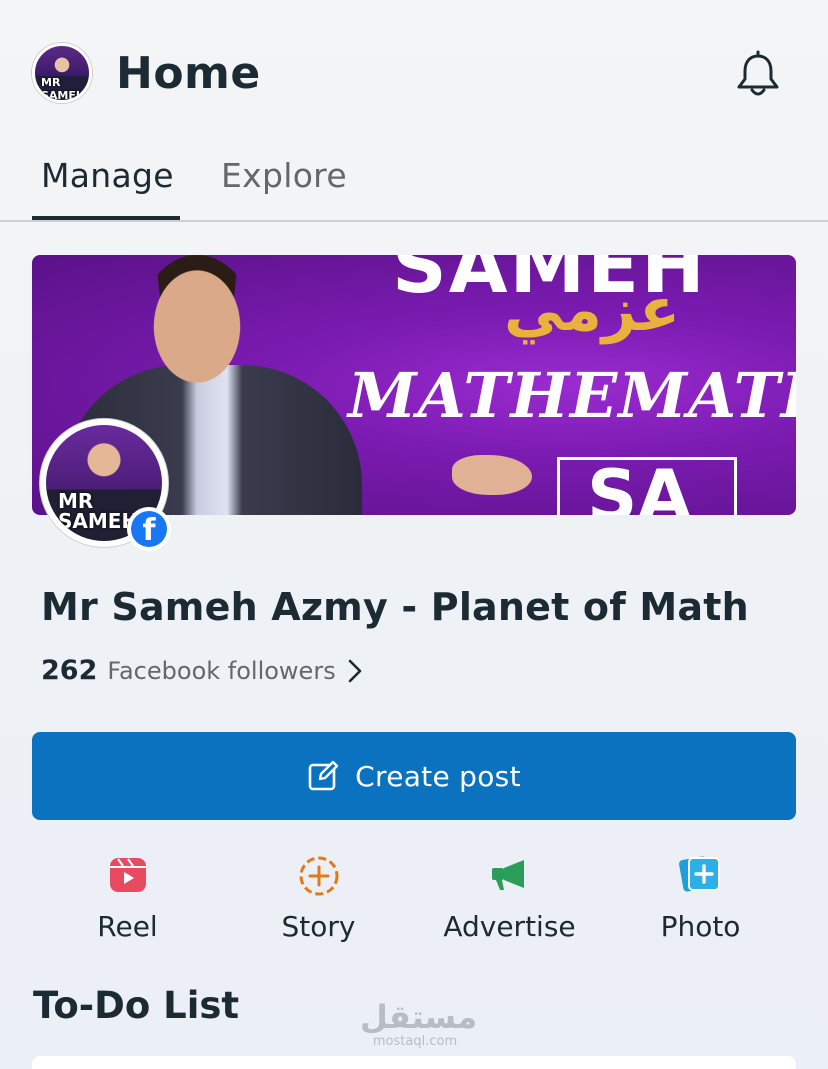  Describe the element at coordinates (508, 875) in the screenshot. I see `megaphone-icon` at that location.